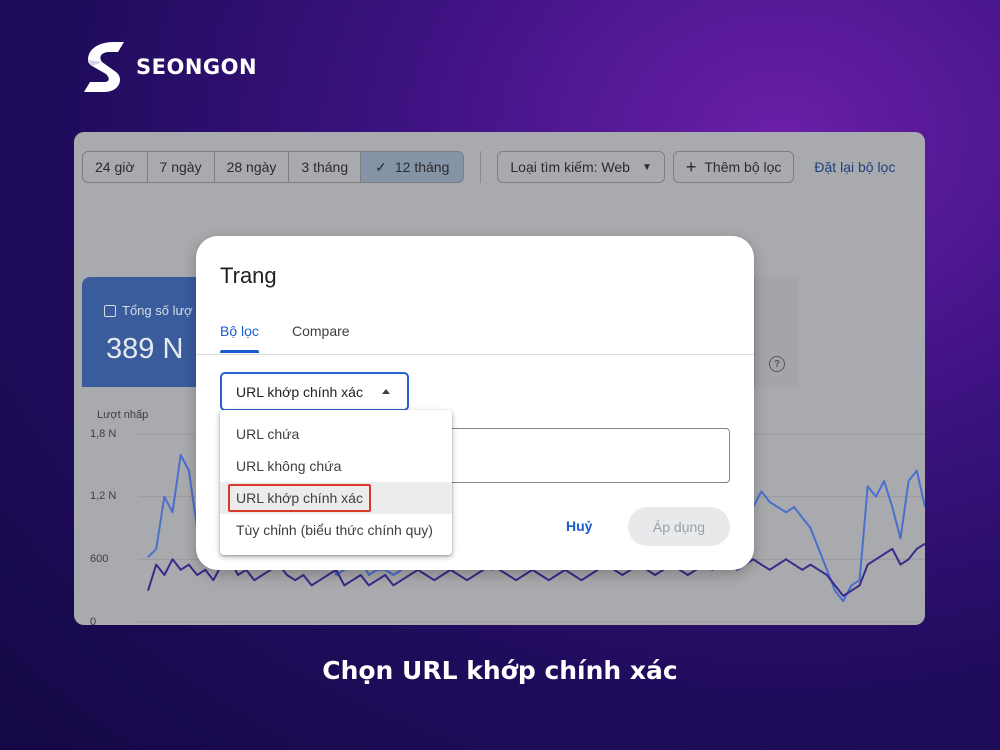 This screenshot has height=750, width=1000. I want to click on url-input, so click(585, 455).